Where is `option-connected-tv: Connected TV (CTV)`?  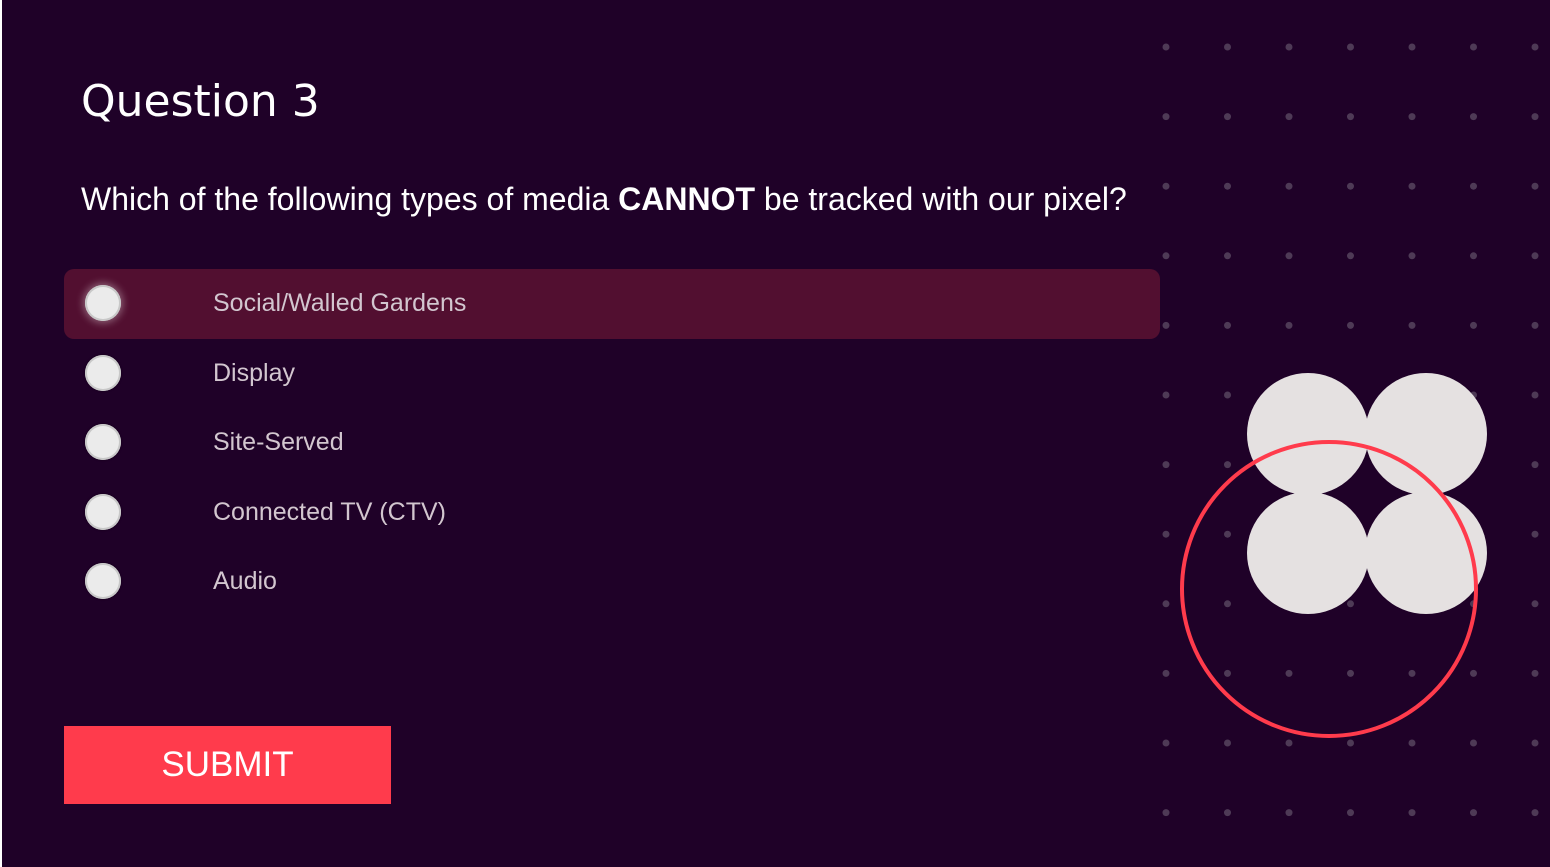
option-connected-tv: Connected TV (CTV) is located at coordinates (612, 513).